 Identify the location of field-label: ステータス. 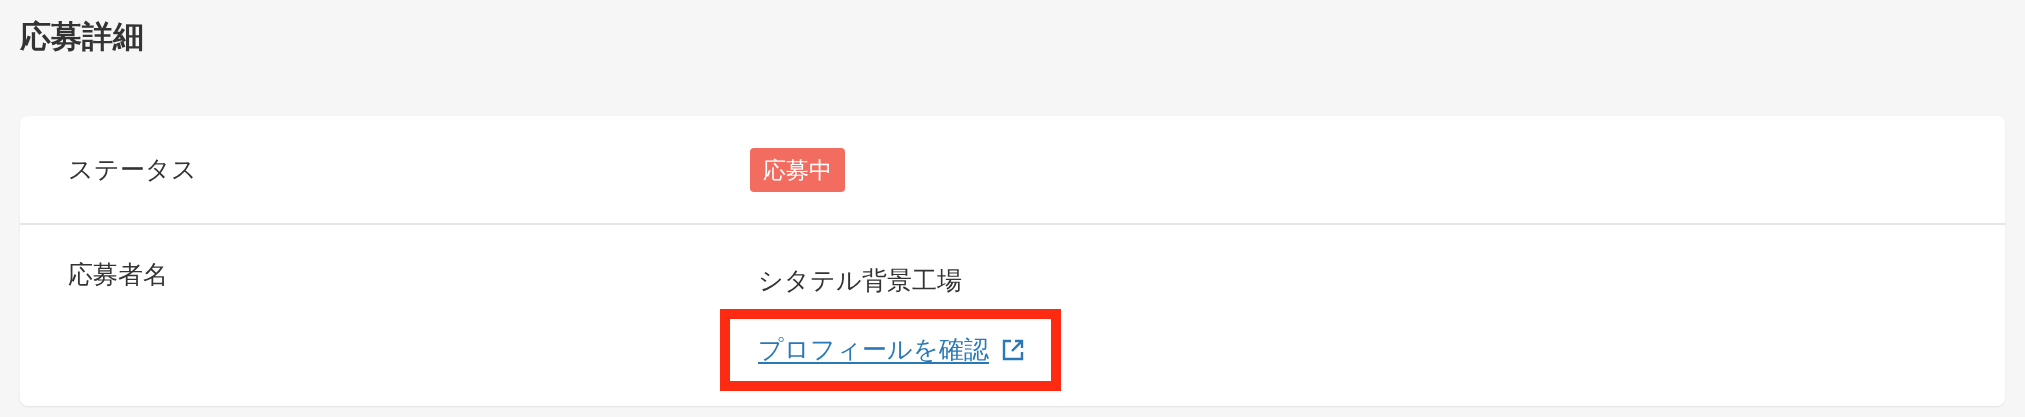
(132, 169).